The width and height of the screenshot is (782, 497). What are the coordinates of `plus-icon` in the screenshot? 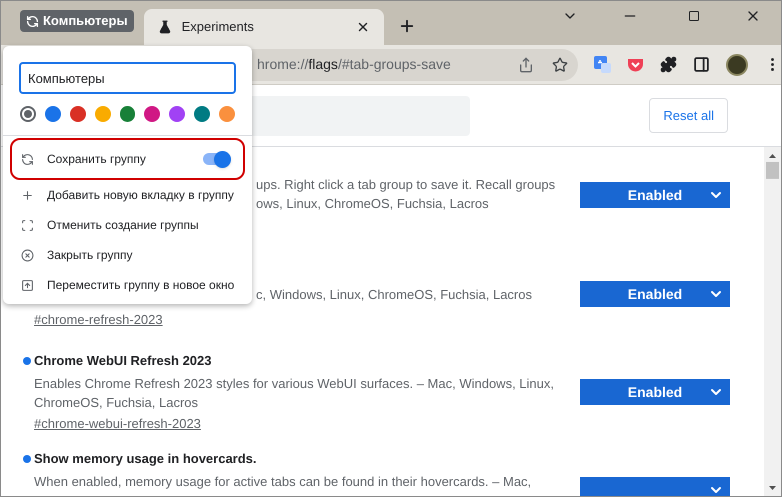 It's located at (27, 195).